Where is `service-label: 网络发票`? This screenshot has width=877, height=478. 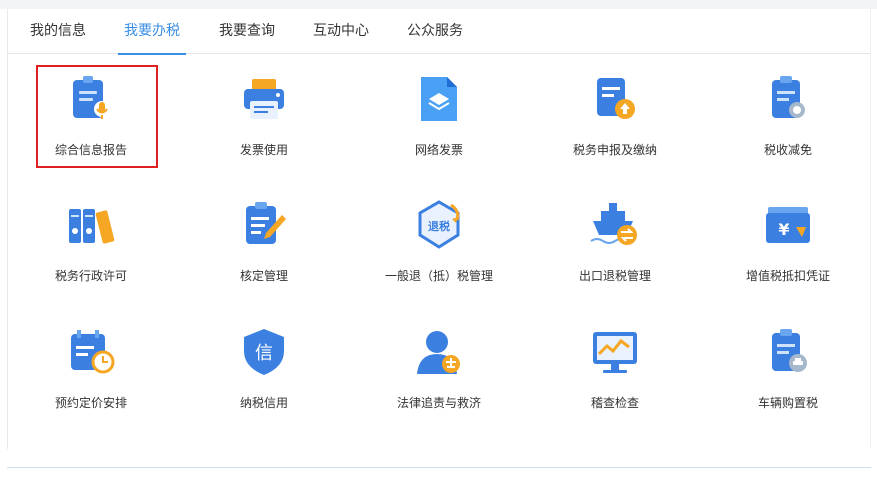 service-label: 网络发票 is located at coordinates (438, 150).